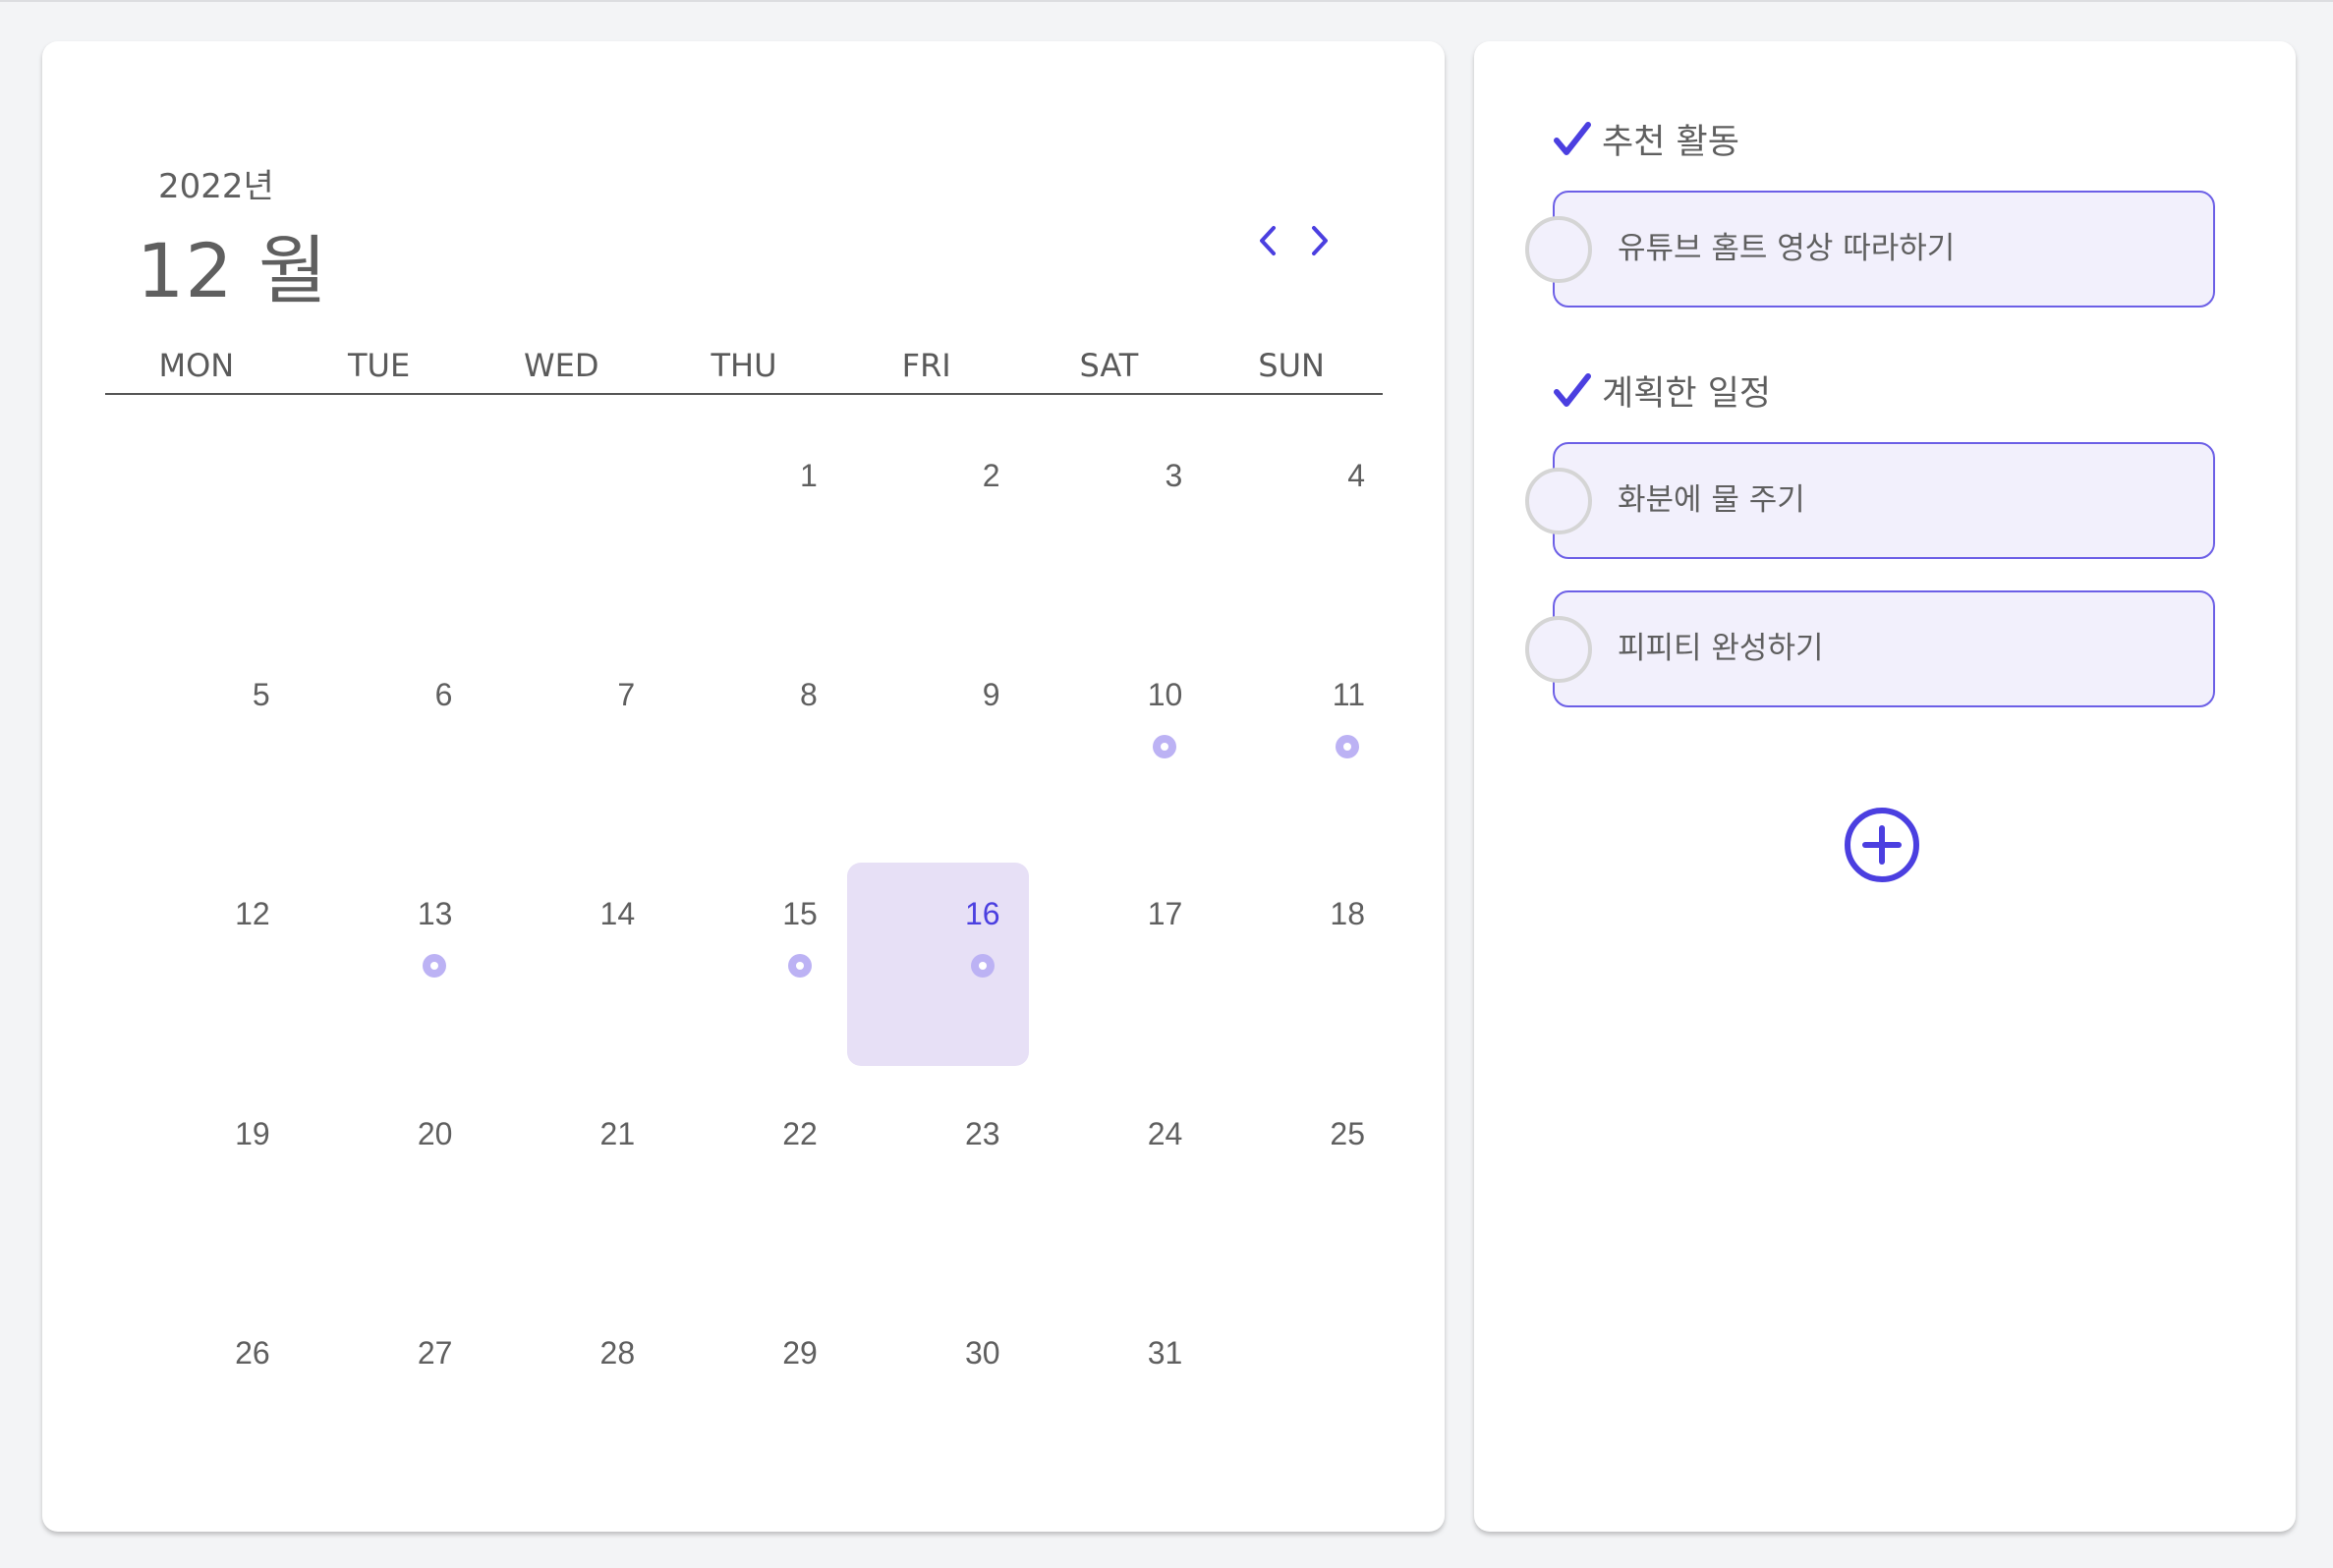 The image size is (2333, 1568). Describe the element at coordinates (561, 1192) in the screenshot. I see `calendar-day-21: 21` at that location.